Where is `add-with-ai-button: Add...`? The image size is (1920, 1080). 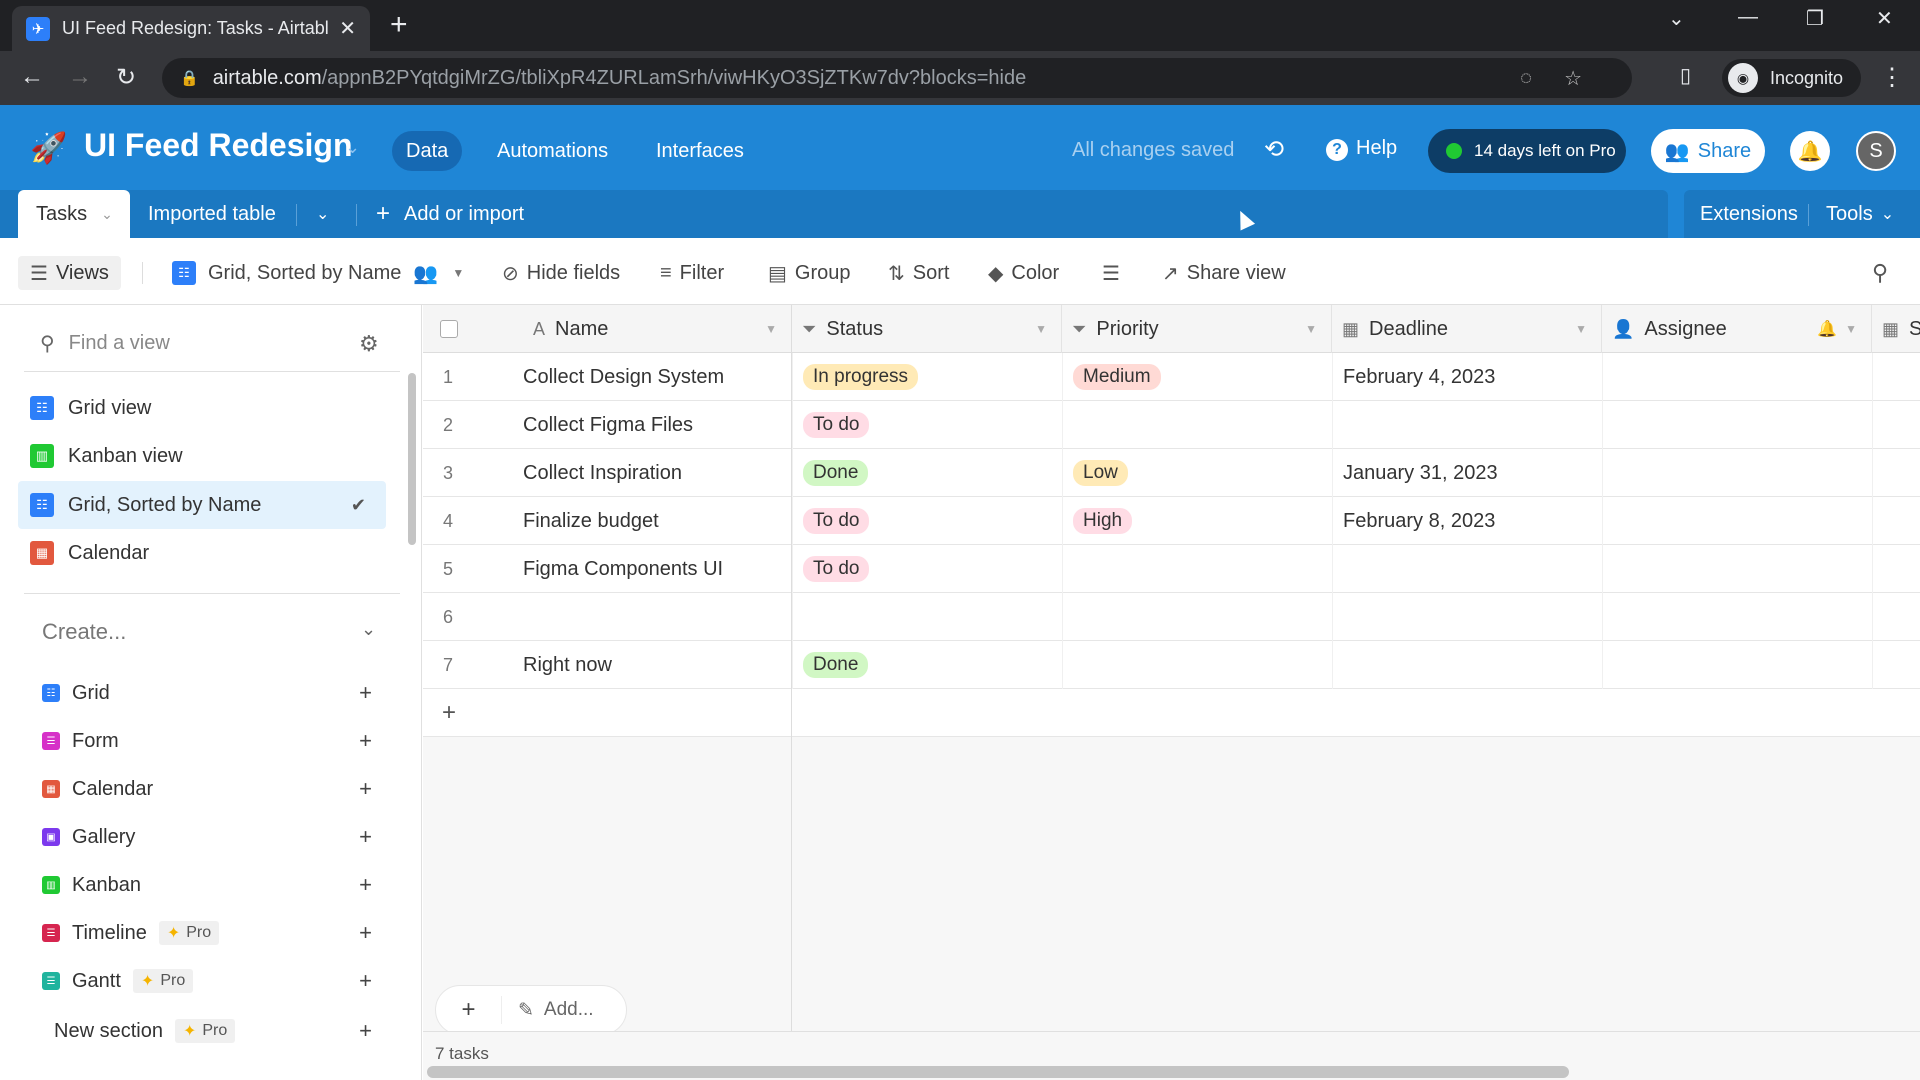
add-with-ai-button: Add... is located at coordinates (569, 1010).